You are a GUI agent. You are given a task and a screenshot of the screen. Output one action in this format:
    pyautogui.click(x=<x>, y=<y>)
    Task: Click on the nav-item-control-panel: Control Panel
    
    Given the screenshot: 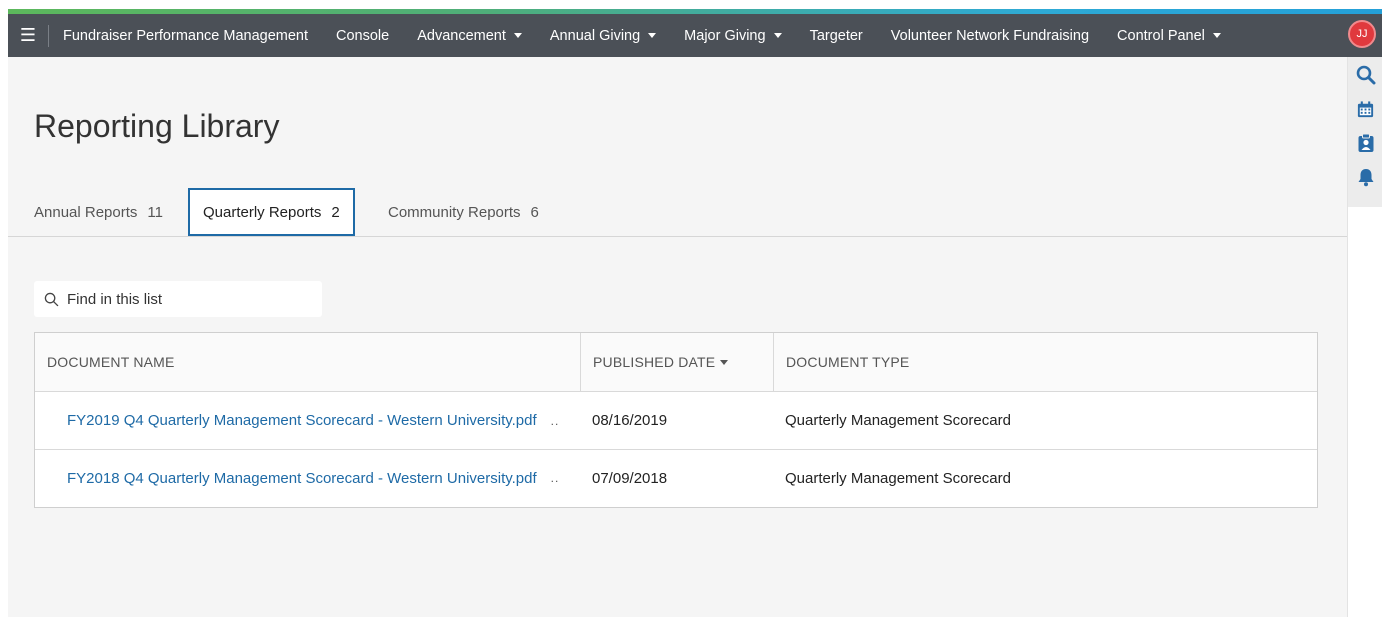 What is the action you would take?
    pyautogui.click(x=1169, y=36)
    